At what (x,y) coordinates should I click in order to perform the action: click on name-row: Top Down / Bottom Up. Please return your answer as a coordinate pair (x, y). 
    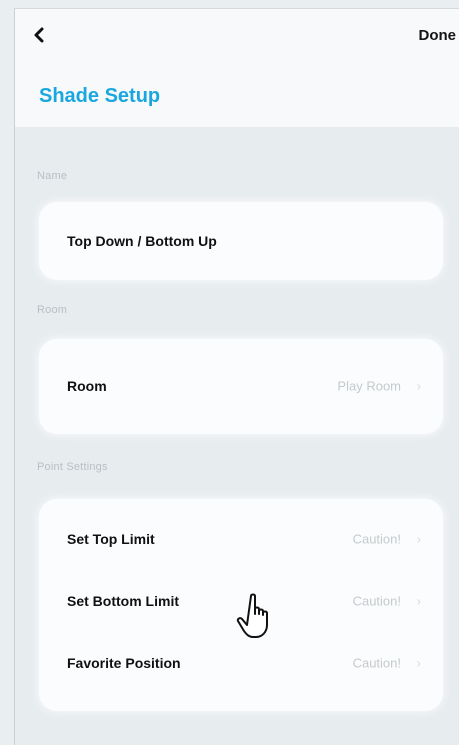
    Looking at the image, I should click on (241, 241).